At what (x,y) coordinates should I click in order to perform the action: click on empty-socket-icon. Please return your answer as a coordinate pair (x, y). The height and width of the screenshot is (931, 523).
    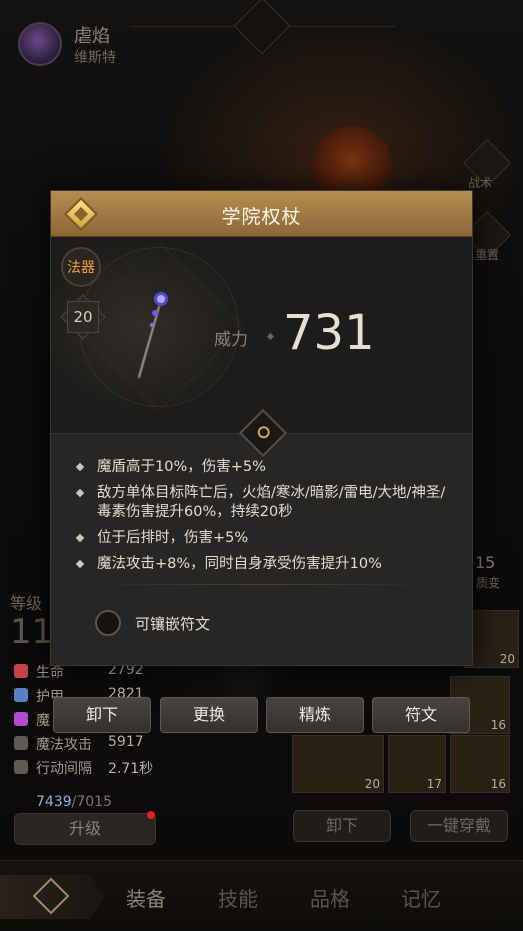
    Looking at the image, I should click on (108, 623).